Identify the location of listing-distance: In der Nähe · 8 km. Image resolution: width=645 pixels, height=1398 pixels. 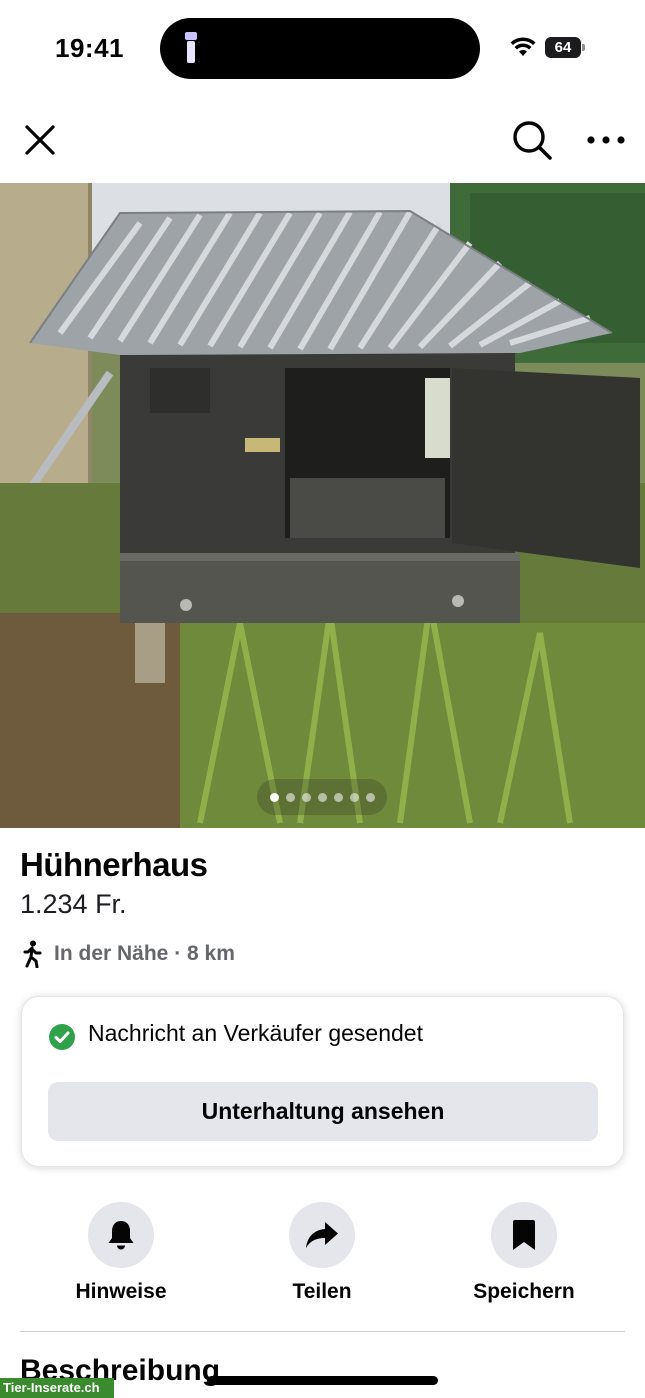
(127, 954).